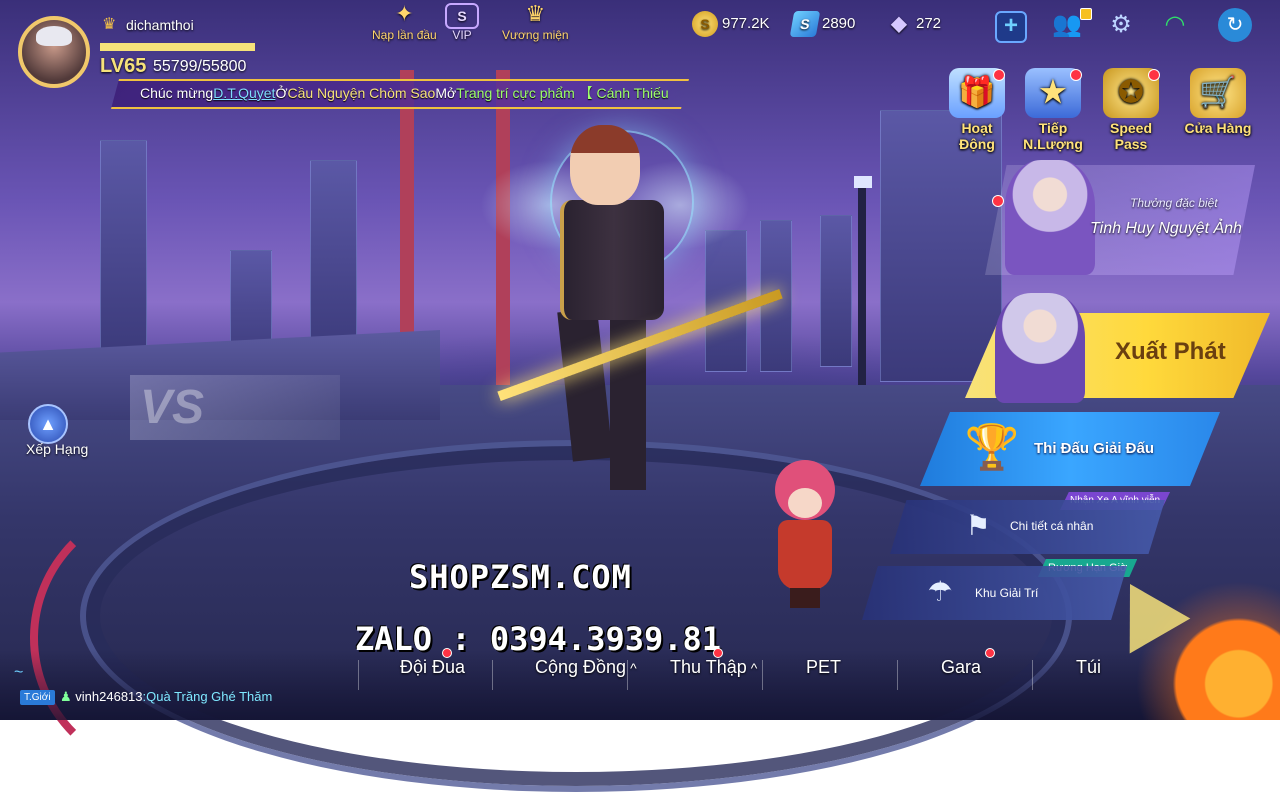 Image resolution: width=1280 pixels, height=792 pixels. What do you see at coordinates (235, 407) in the screenshot?
I see `vs-banner-decoration: VS` at bounding box center [235, 407].